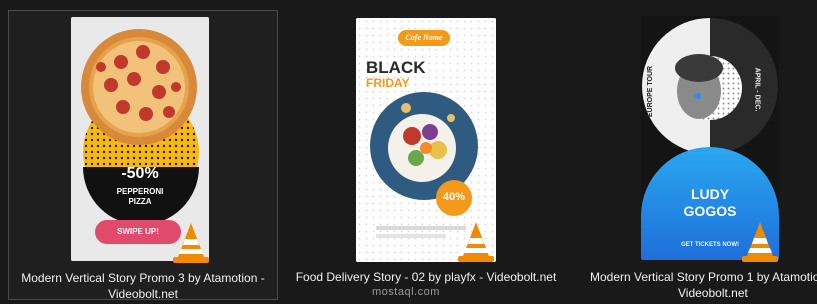 This screenshot has height=304, width=817. What do you see at coordinates (388, 83) in the screenshot?
I see `headline-2: FRIDAY` at bounding box center [388, 83].